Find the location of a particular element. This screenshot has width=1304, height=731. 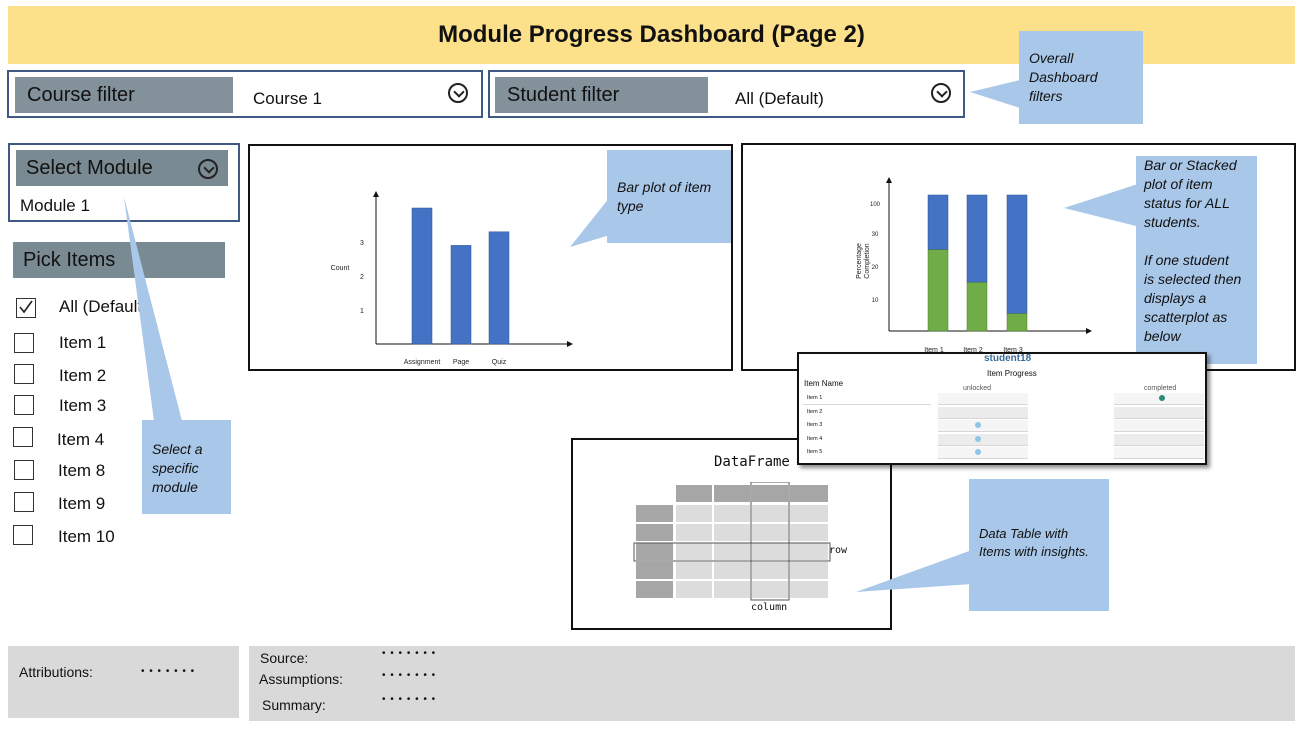

y-axis-label: Percentage is located at coordinates (859, 261).